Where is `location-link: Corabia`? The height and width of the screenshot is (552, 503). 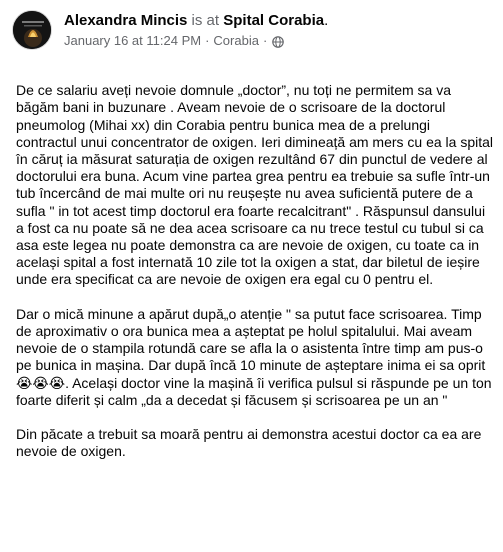
location-link: Corabia is located at coordinates (236, 41).